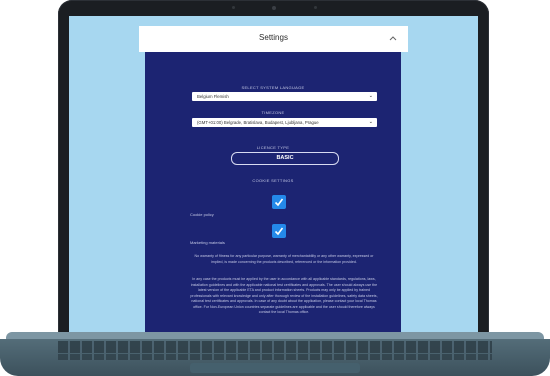  I want to click on chevron-up-icon, so click(393, 38).